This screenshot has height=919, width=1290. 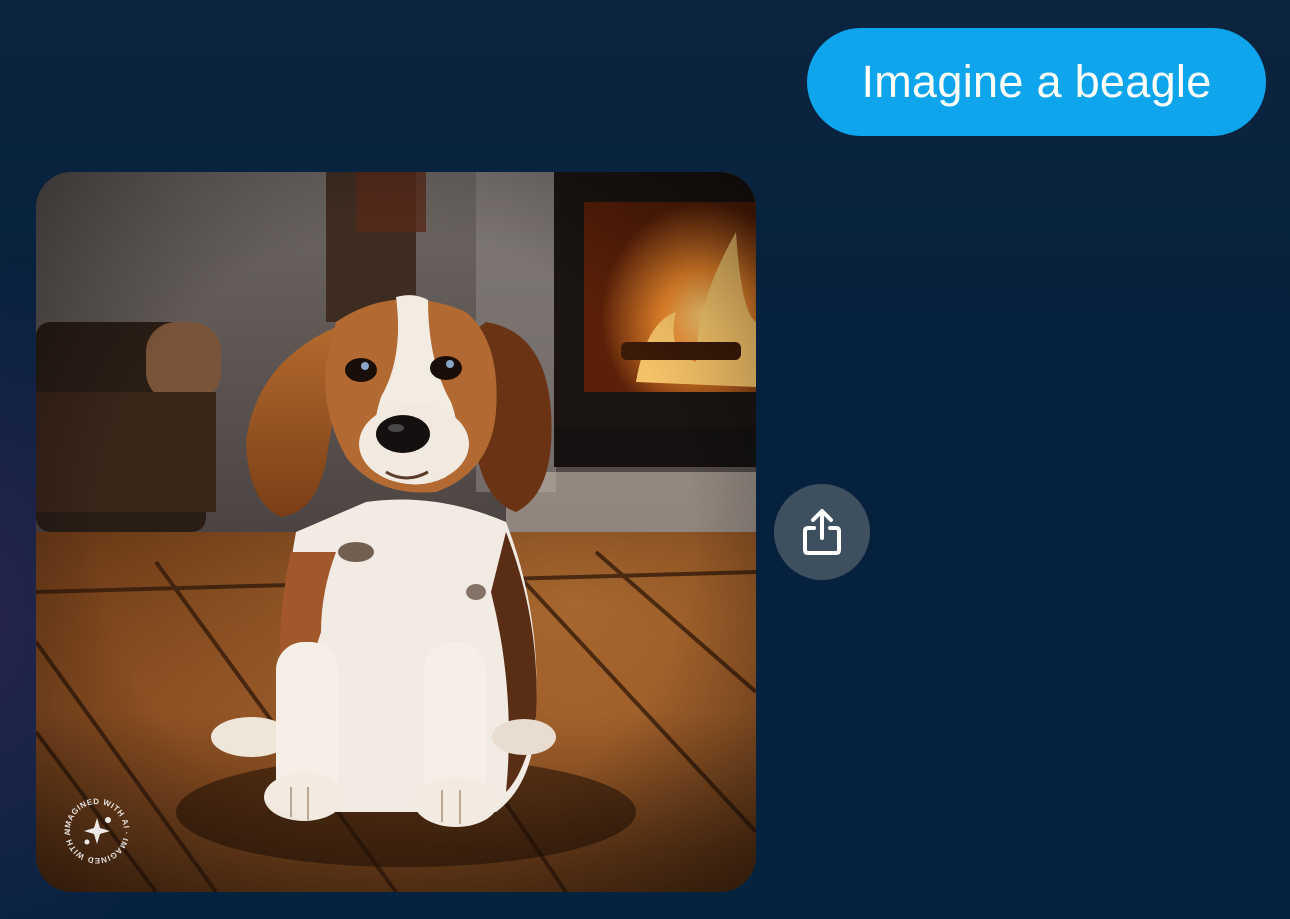 I want to click on share-button, so click(x=822, y=532).